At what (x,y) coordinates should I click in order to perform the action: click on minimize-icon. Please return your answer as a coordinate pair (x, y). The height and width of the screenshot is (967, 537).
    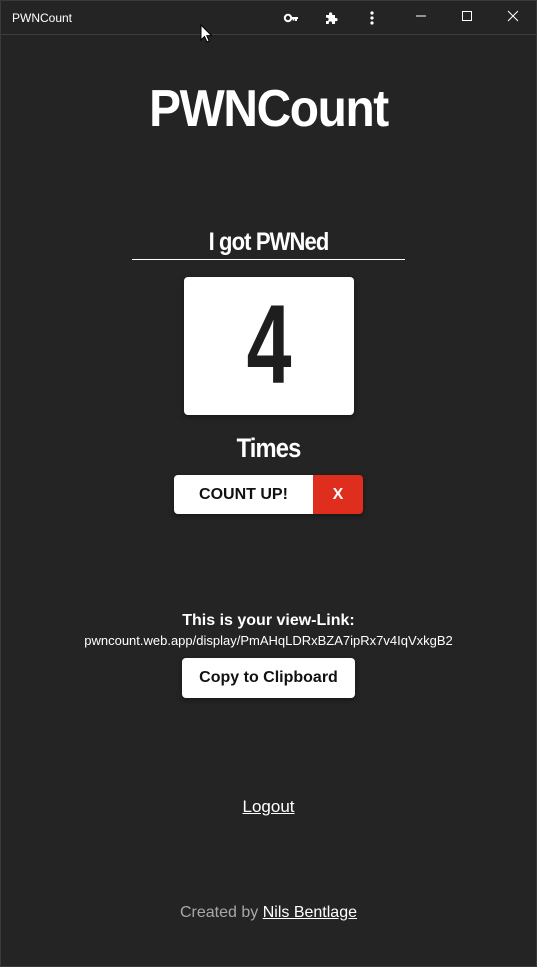
    Looking at the image, I should click on (421, 16).